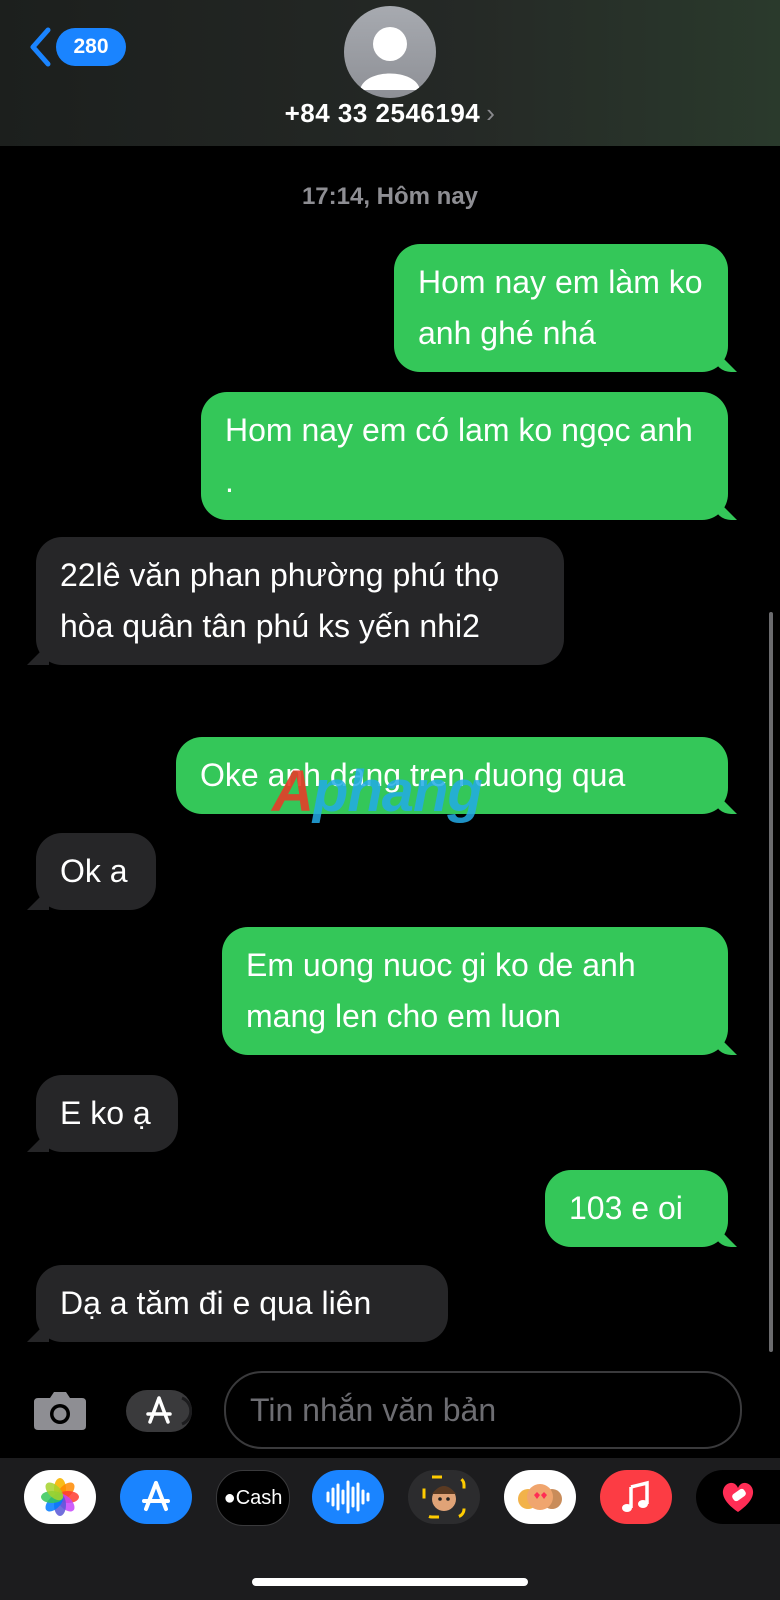 The height and width of the screenshot is (1600, 780). I want to click on memoji-stickers-app-button, so click(540, 1497).